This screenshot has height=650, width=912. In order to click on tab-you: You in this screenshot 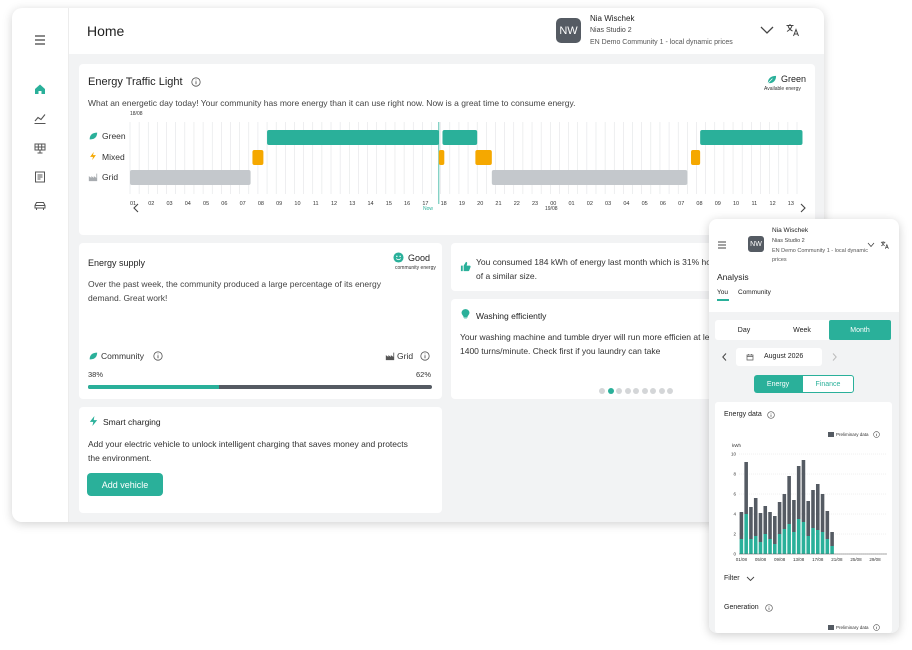, I will do `click(722, 292)`.